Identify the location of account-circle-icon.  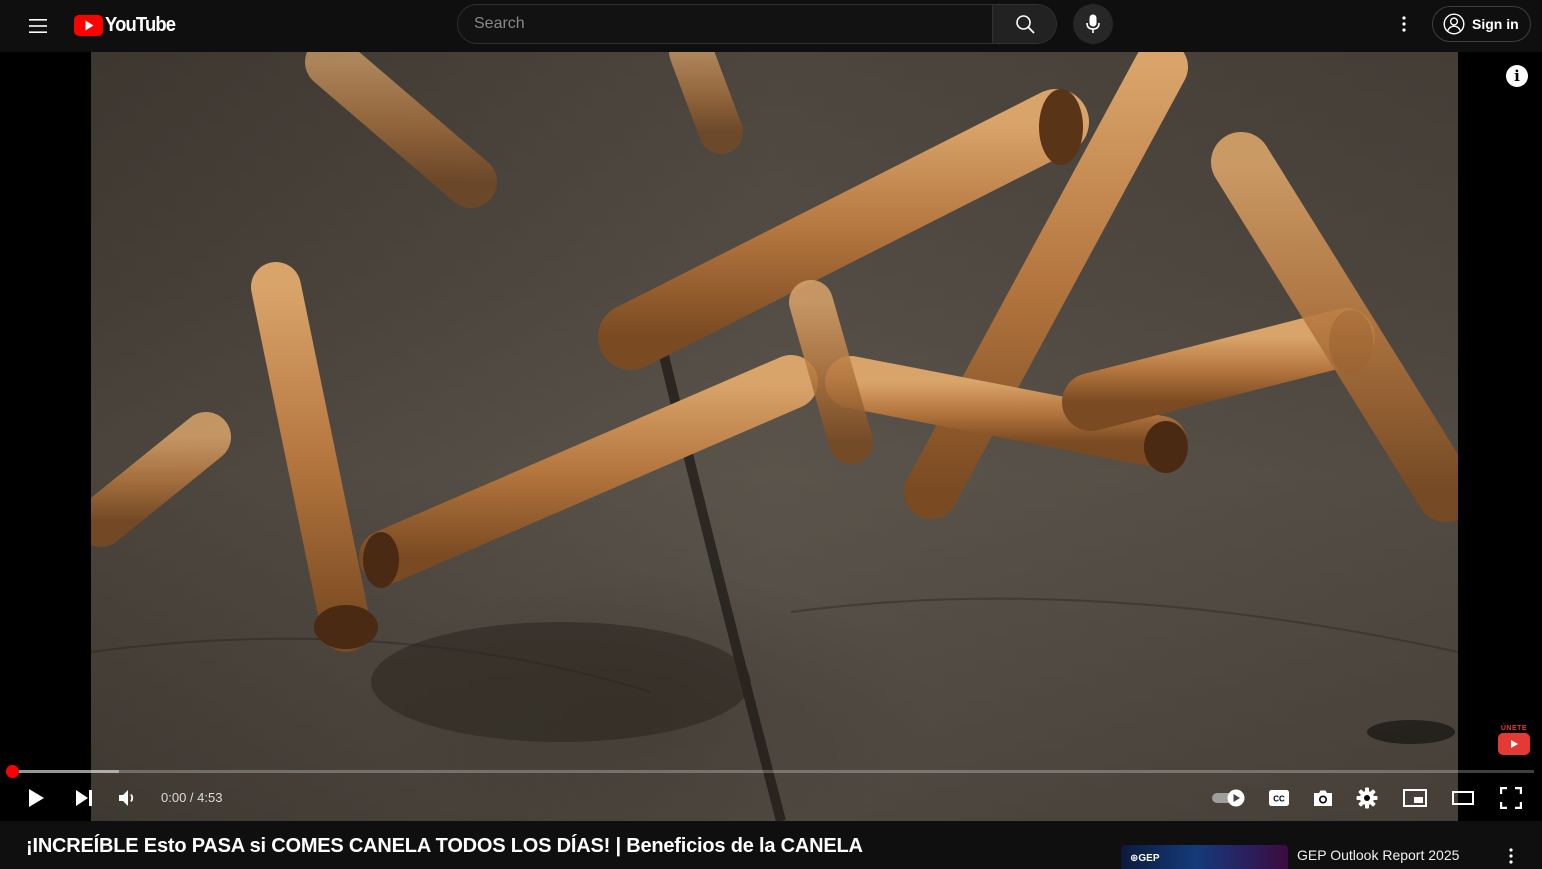
(1454, 24).